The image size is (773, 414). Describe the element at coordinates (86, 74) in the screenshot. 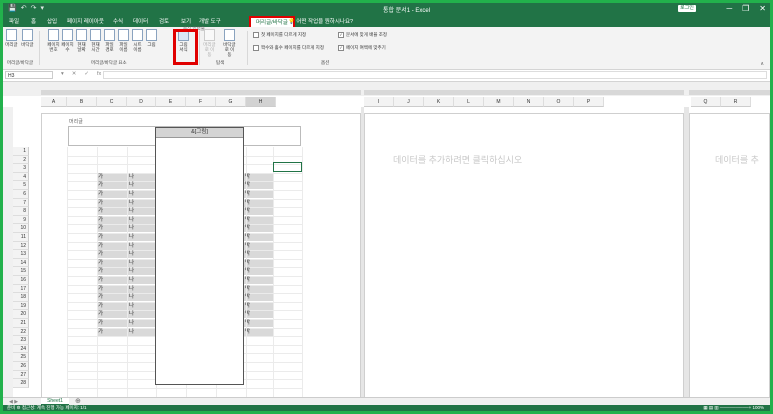

I see `formula-icon: ✓` at that location.